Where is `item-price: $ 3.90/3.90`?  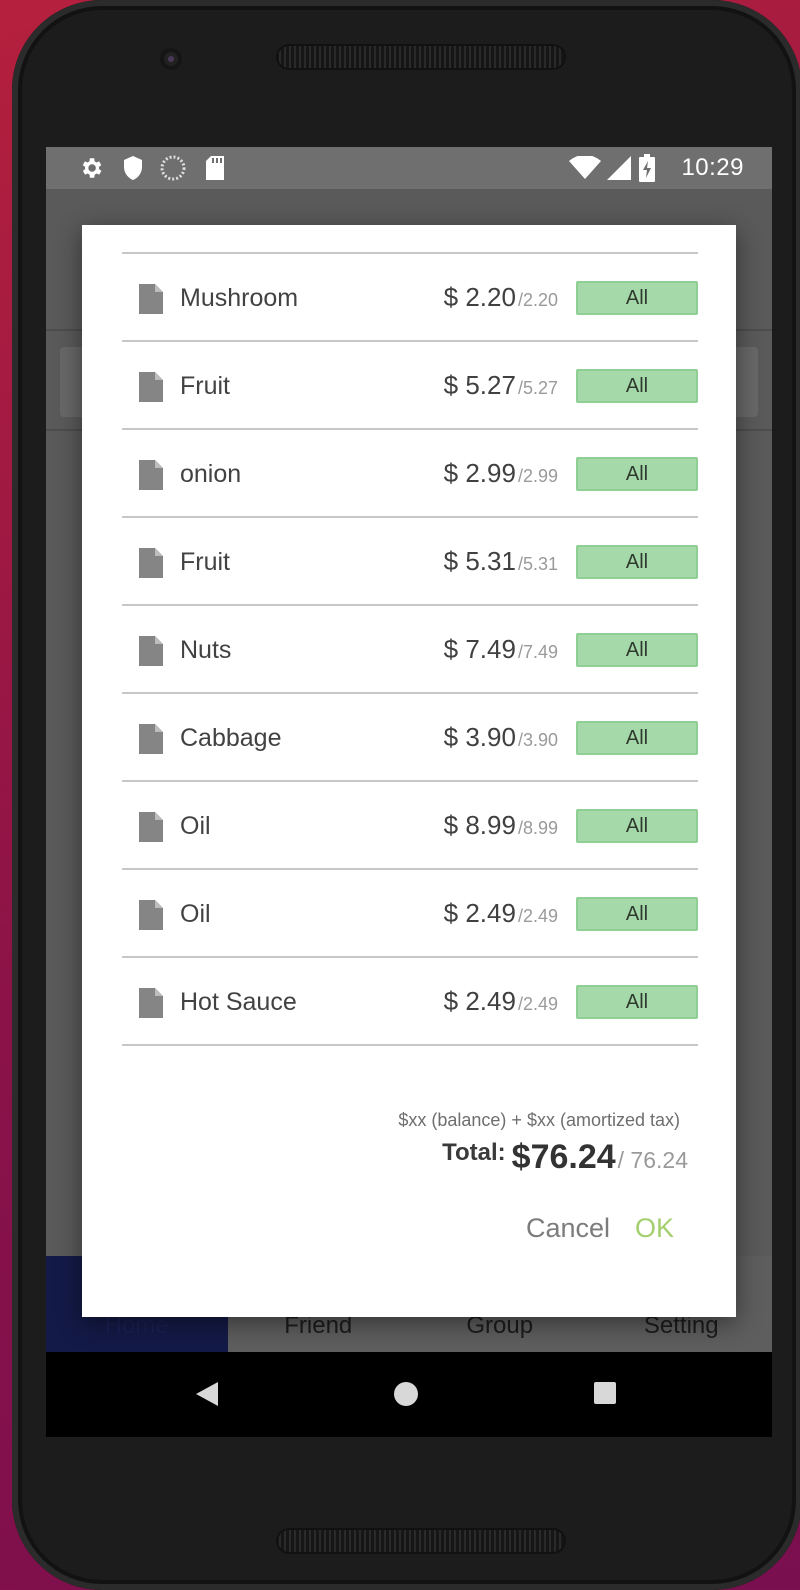 item-price: $ 3.90/3.90 is located at coordinates (500, 737).